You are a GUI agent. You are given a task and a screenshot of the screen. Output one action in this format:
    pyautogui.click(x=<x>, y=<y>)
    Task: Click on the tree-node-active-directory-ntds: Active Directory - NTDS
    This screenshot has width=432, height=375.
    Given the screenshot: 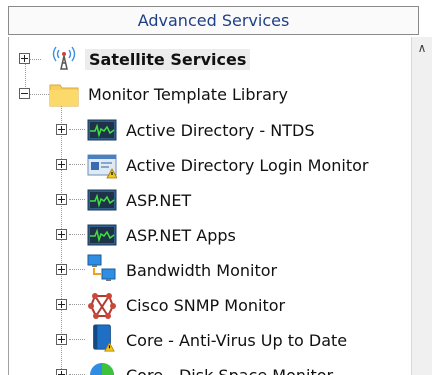 What is the action you would take?
    pyautogui.click(x=210, y=130)
    